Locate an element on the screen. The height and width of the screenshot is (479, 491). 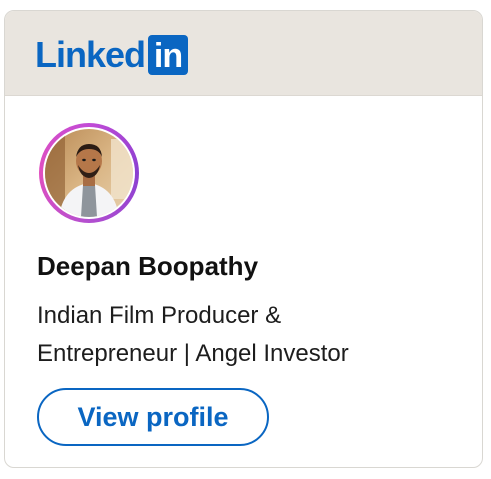
linkedin-logo-text: Linked is located at coordinates (90, 54).